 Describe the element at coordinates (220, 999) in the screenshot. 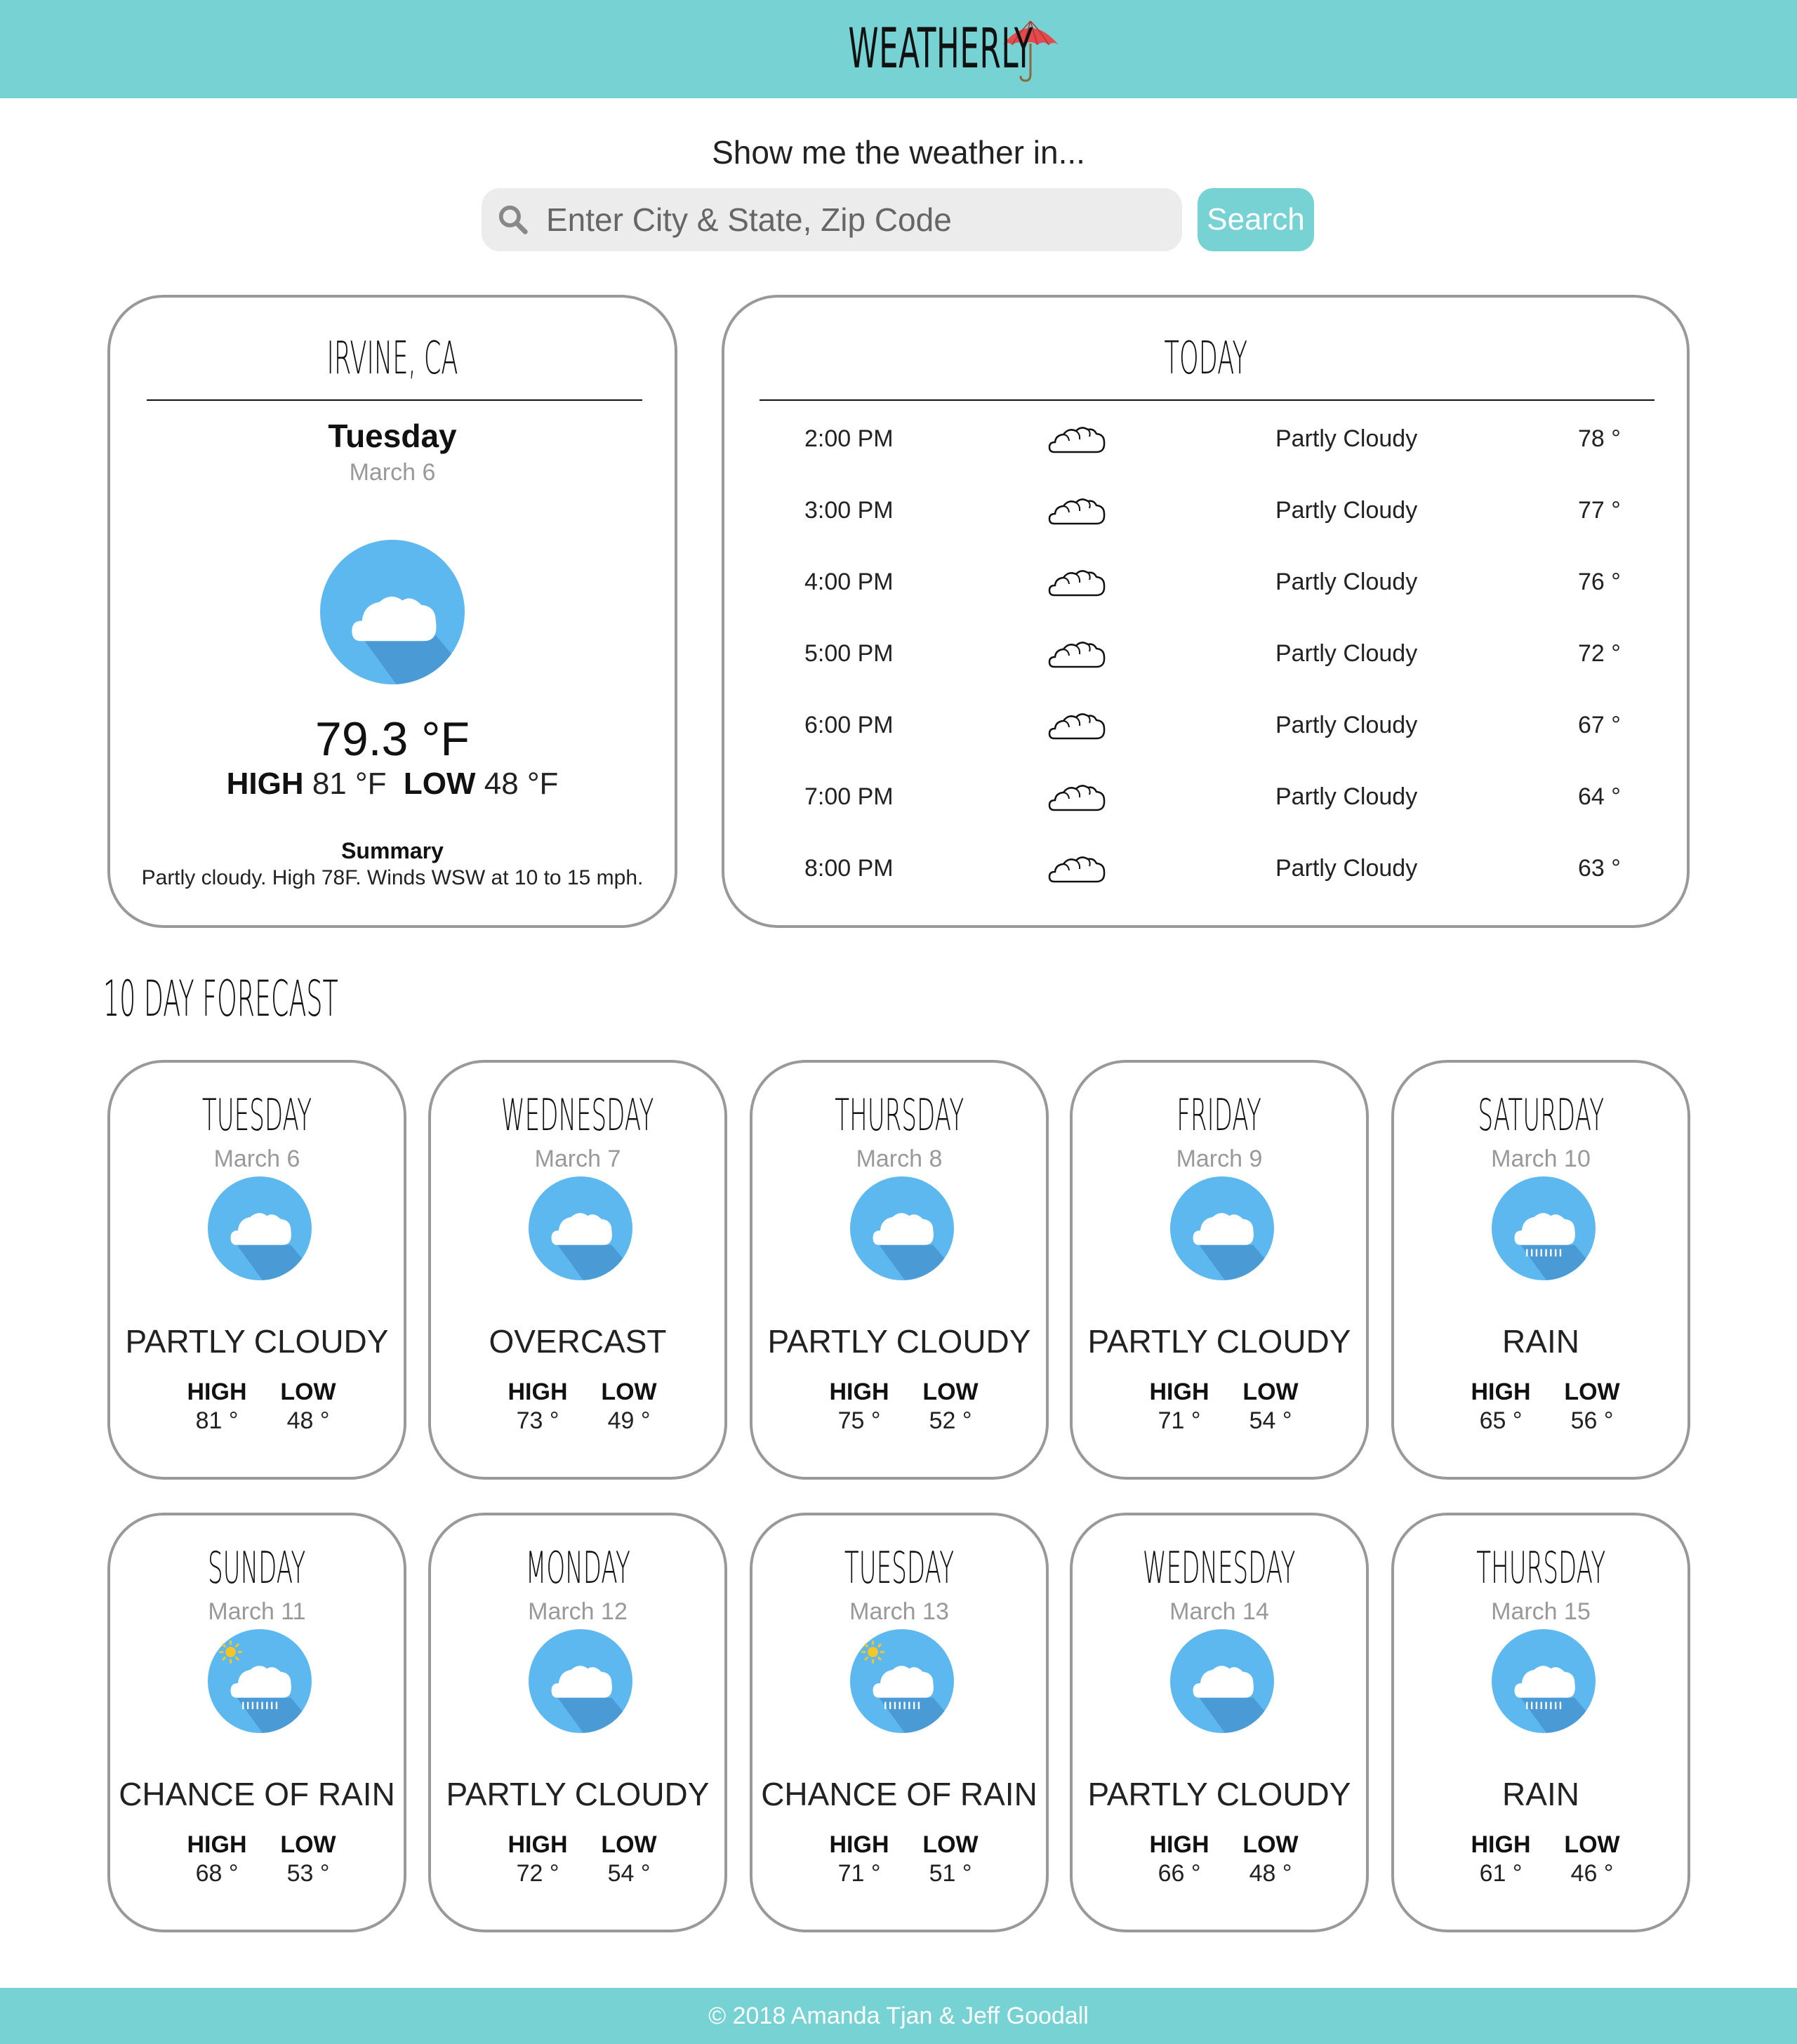

I see `forecast-heading: 10 DAY FORECAST` at that location.